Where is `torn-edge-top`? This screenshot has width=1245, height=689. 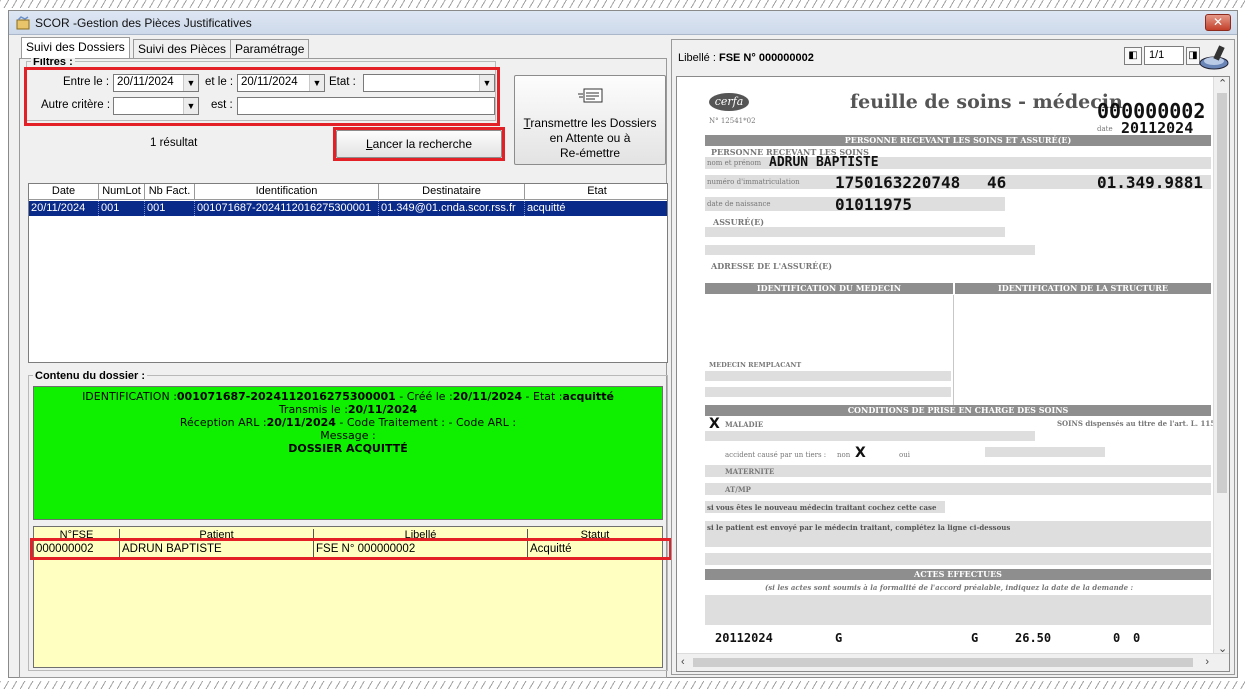
torn-edge-top is located at coordinates (622, 4).